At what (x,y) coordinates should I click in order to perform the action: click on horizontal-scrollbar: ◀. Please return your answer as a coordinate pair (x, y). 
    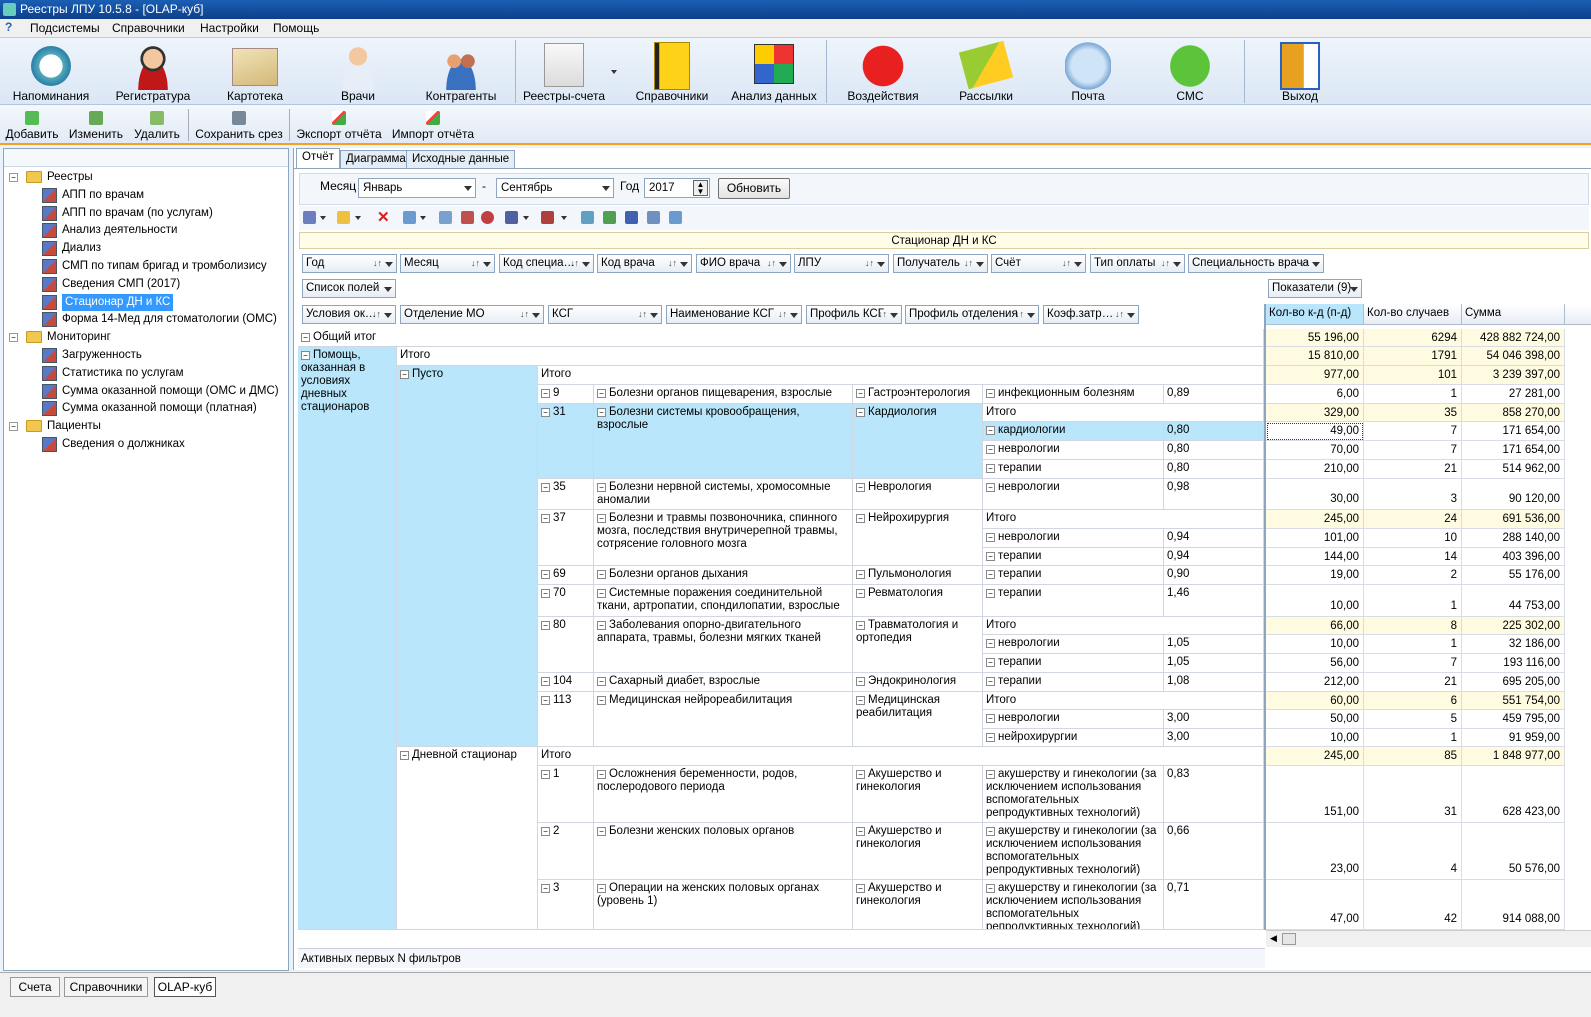
    Looking at the image, I should click on (1428, 938).